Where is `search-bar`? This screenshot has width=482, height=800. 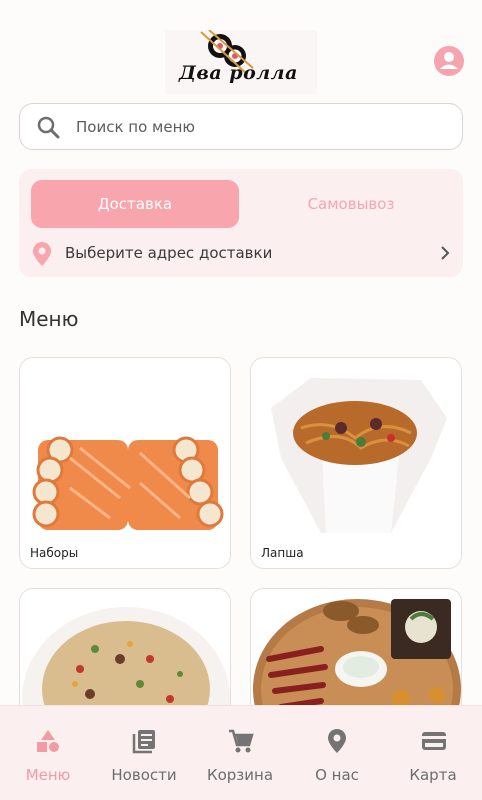
search-bar is located at coordinates (241, 126).